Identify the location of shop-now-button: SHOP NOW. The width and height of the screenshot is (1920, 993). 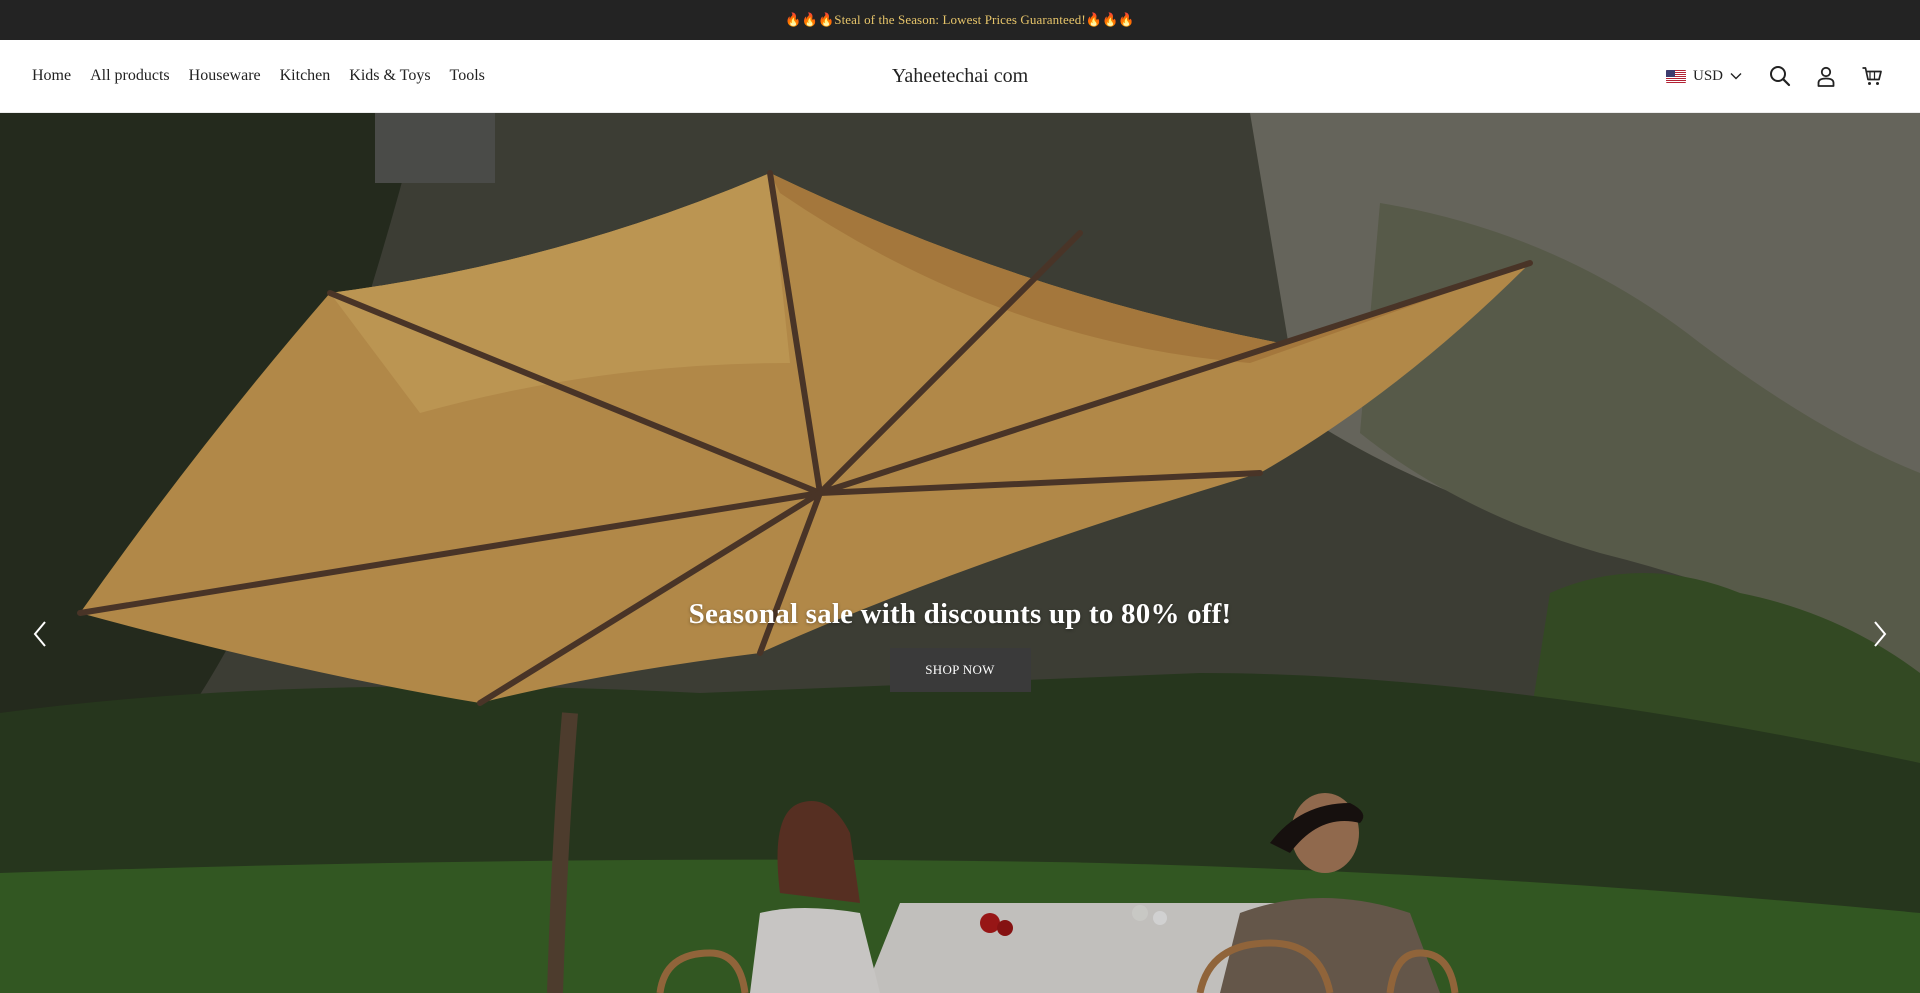
(960, 670).